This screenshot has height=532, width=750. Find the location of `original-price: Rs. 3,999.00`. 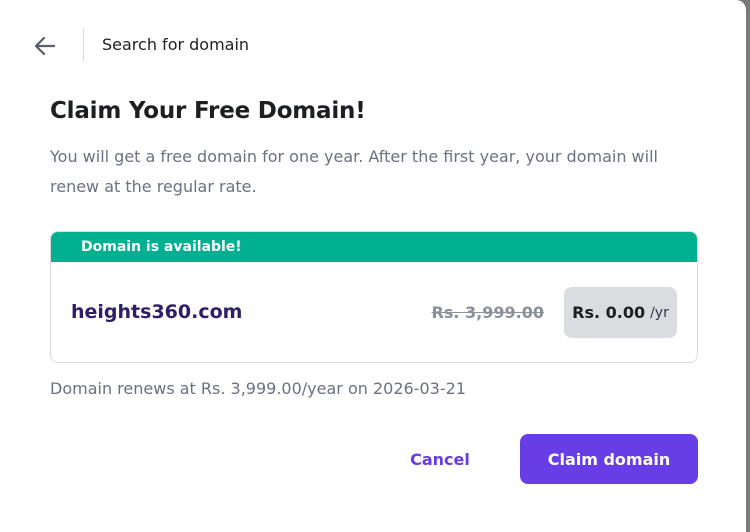

original-price: Rs. 3,999.00 is located at coordinates (487, 312).